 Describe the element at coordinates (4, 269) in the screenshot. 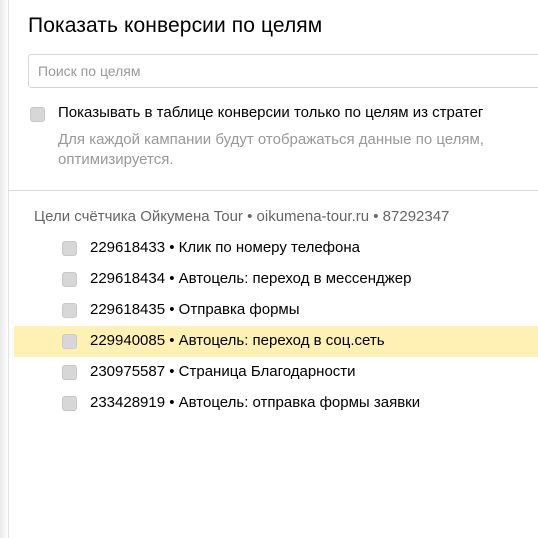

I see `panel-edge` at that location.